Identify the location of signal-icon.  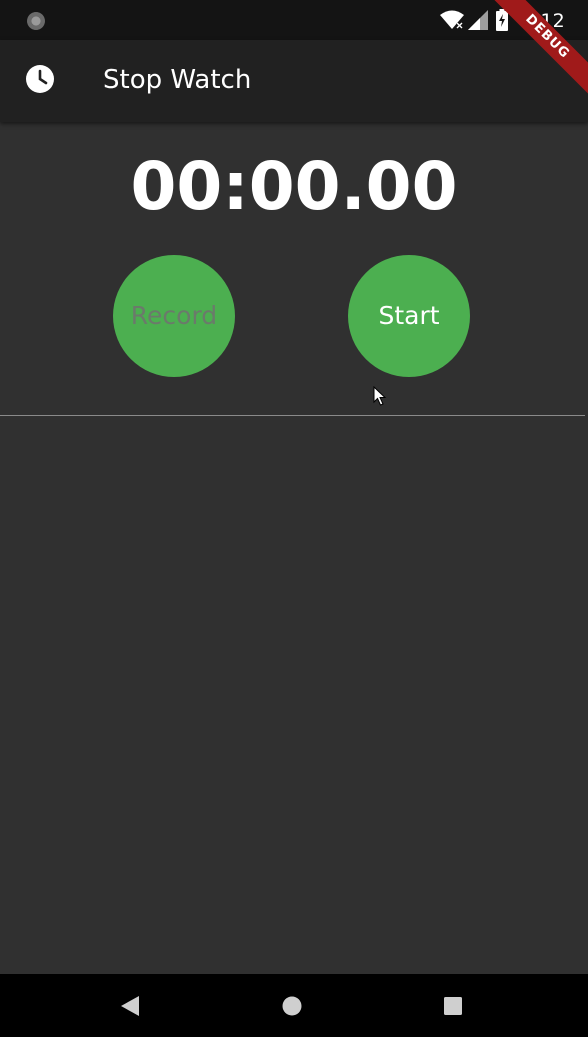
(478, 20).